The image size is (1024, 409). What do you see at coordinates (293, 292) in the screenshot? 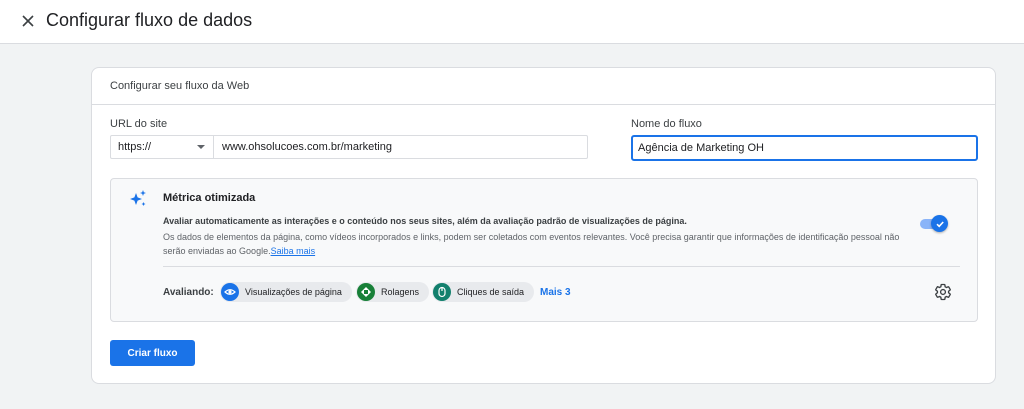
I see `event-chip-label: Visualizações de página` at bounding box center [293, 292].